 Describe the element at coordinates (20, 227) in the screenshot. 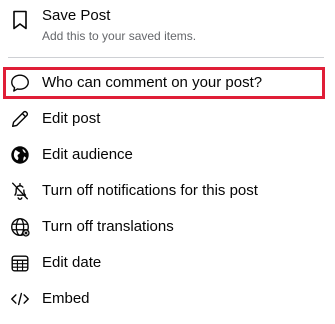

I see `translate-globe-icon` at that location.